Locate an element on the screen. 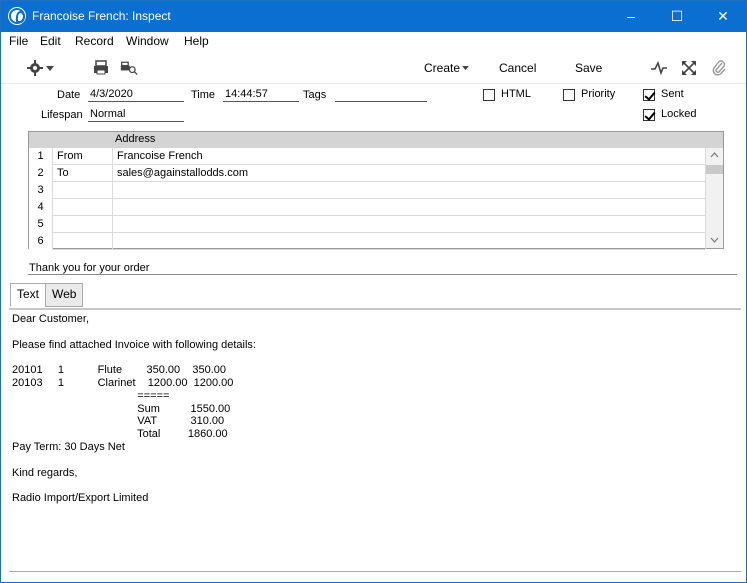  lifespan-label: Lifespan is located at coordinates (62, 115).